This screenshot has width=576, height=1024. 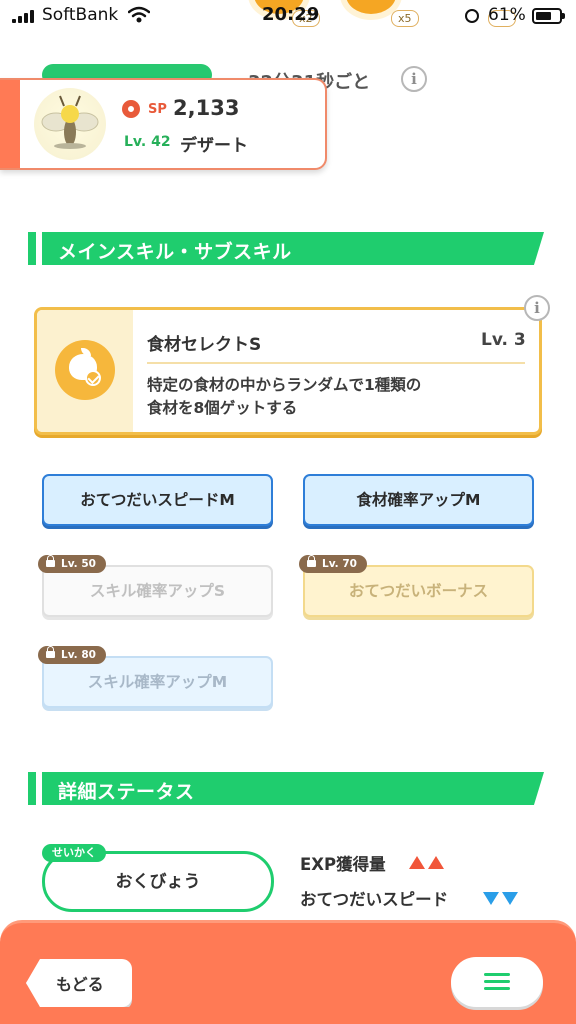 I want to click on back-button-label: もどる, so click(x=80, y=983).